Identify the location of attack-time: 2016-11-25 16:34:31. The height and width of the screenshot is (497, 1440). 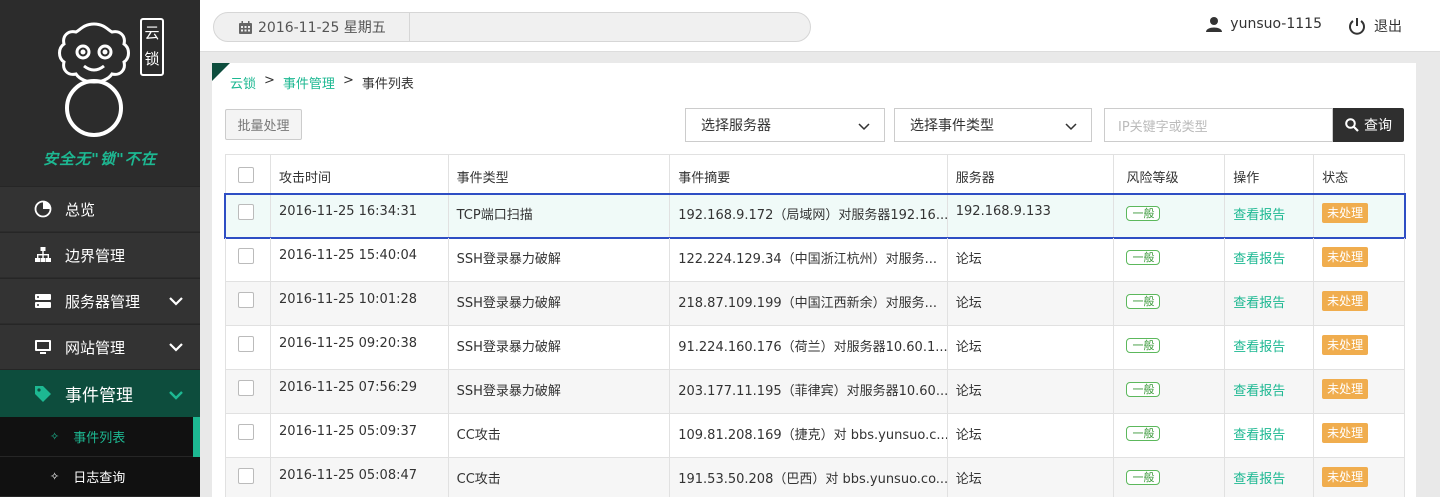
(360, 215).